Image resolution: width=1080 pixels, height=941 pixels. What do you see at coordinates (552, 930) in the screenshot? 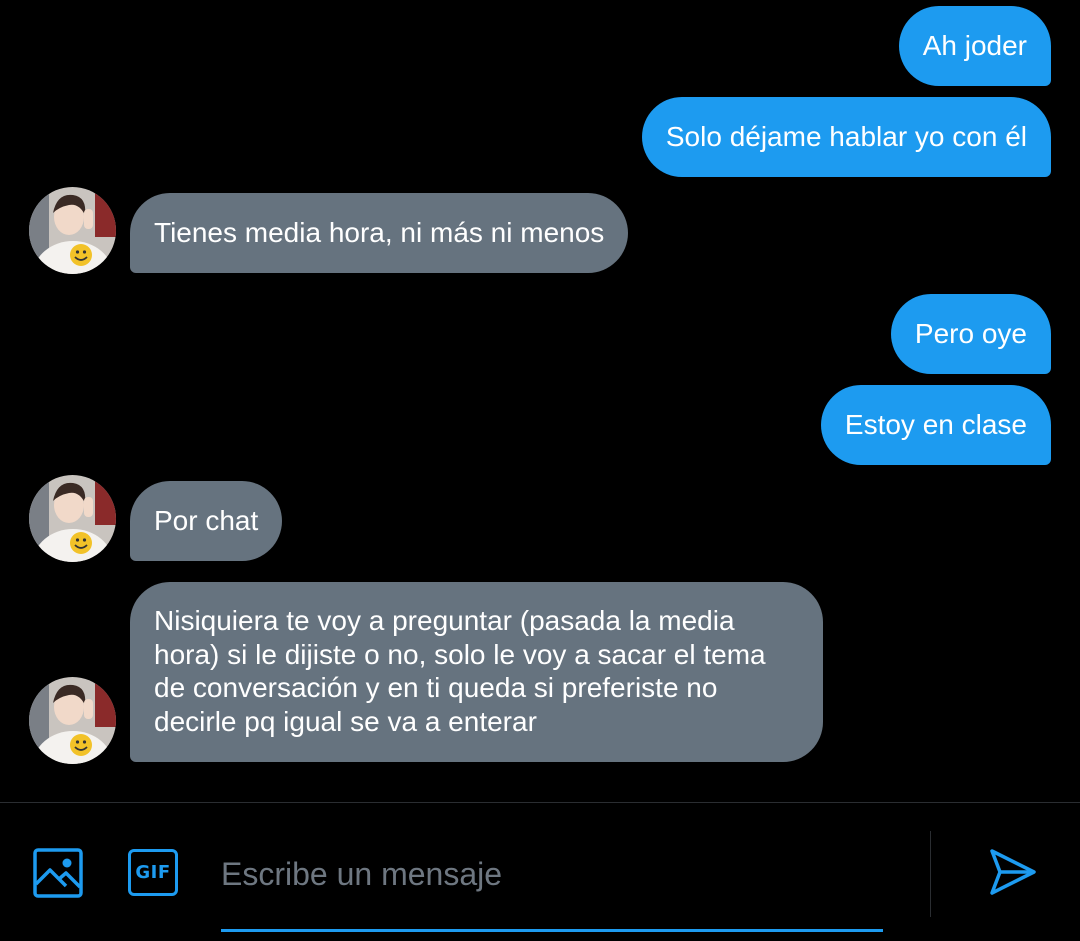
I see `input-focus-underline` at bounding box center [552, 930].